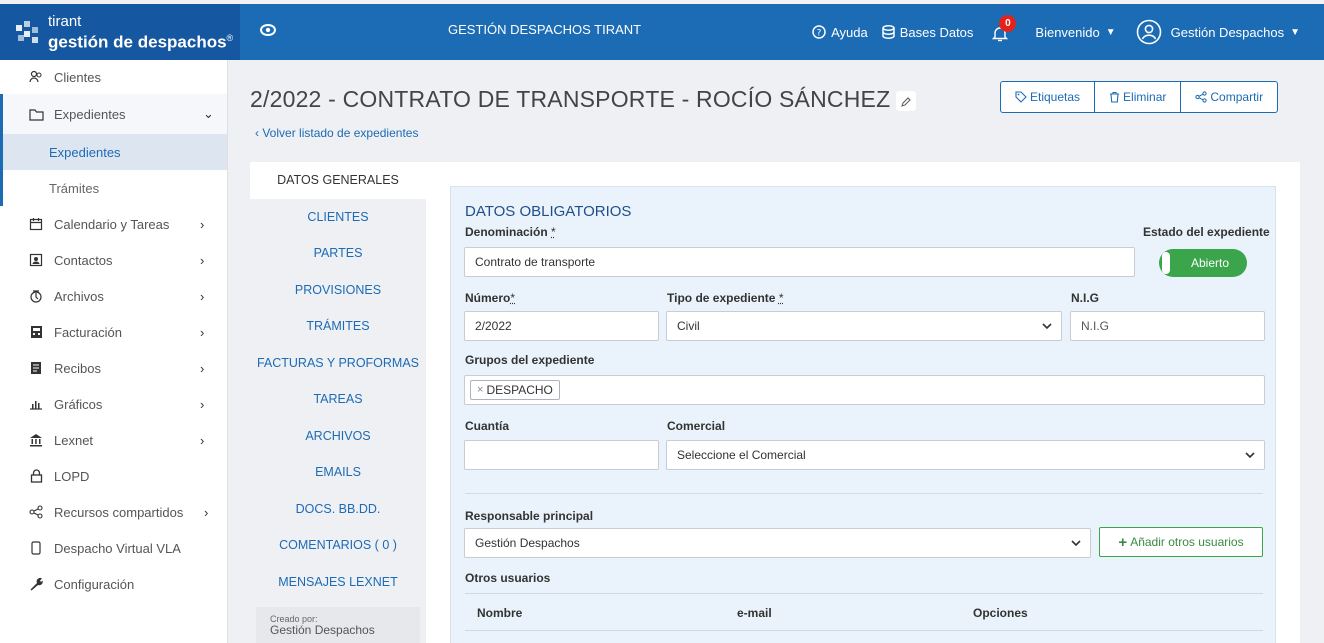 The height and width of the screenshot is (643, 1324). What do you see at coordinates (777, 543) in the screenshot?
I see `responsable-select: Gestión Despachos` at bounding box center [777, 543].